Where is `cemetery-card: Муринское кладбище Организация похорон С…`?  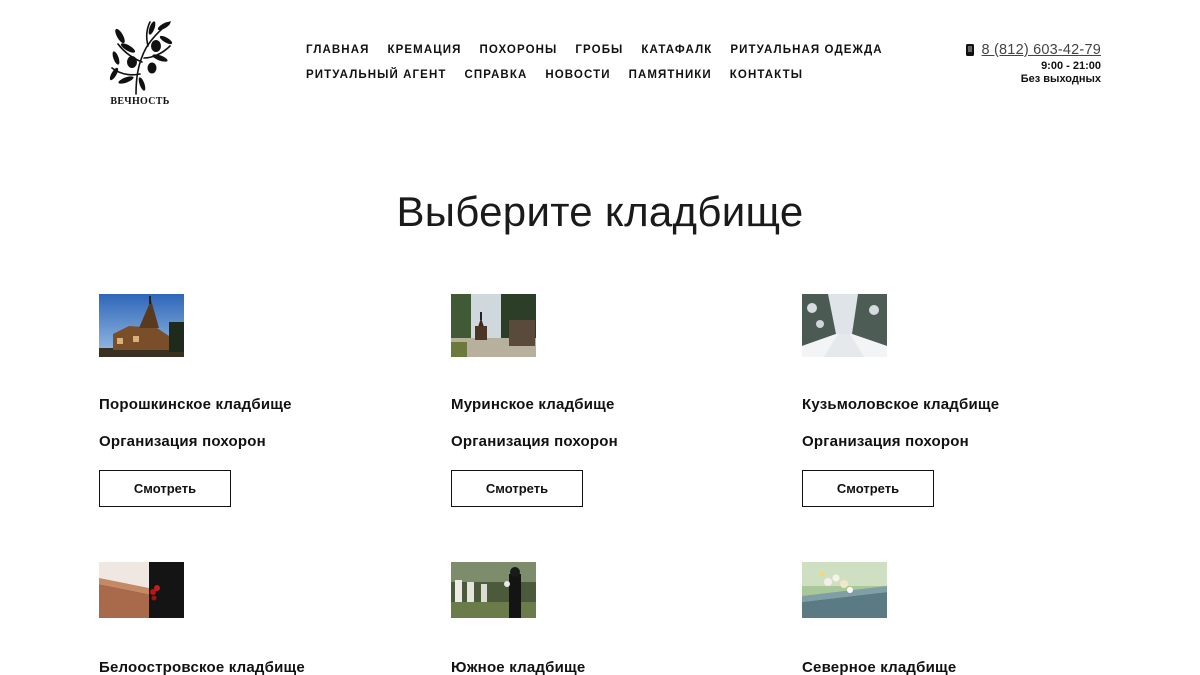 cemetery-card: Муринское кладбище Организация похорон С… is located at coordinates (601, 400).